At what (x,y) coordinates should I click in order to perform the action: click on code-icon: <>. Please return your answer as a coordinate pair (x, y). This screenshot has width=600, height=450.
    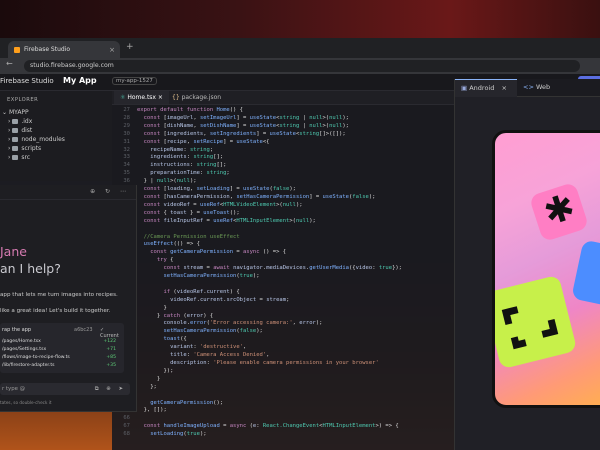
    Looking at the image, I should click on (528, 87).